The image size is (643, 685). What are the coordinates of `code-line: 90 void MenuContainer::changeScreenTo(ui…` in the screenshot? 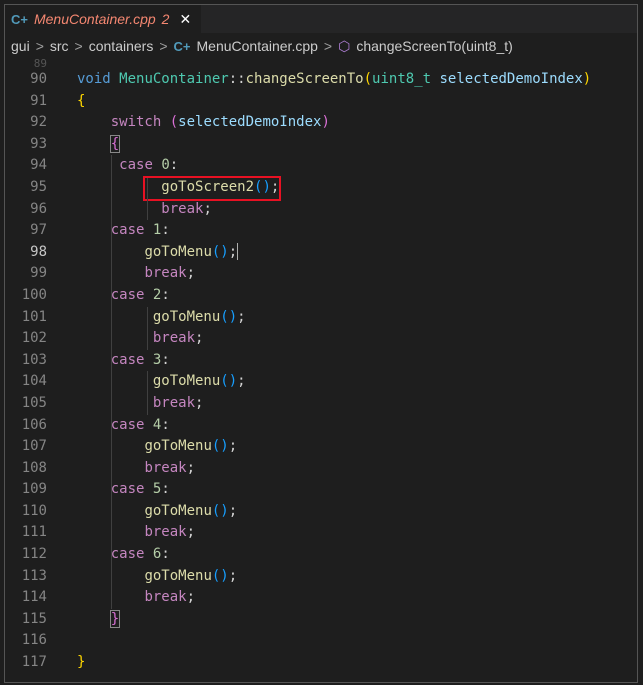 It's located at (321, 80).